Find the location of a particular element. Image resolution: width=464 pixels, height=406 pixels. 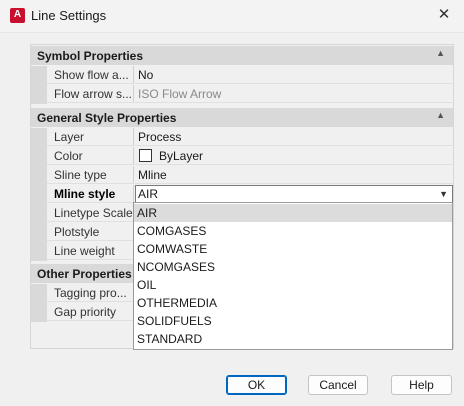

property-row-show-flow-arrow: Show flow a... No is located at coordinates (242, 75).